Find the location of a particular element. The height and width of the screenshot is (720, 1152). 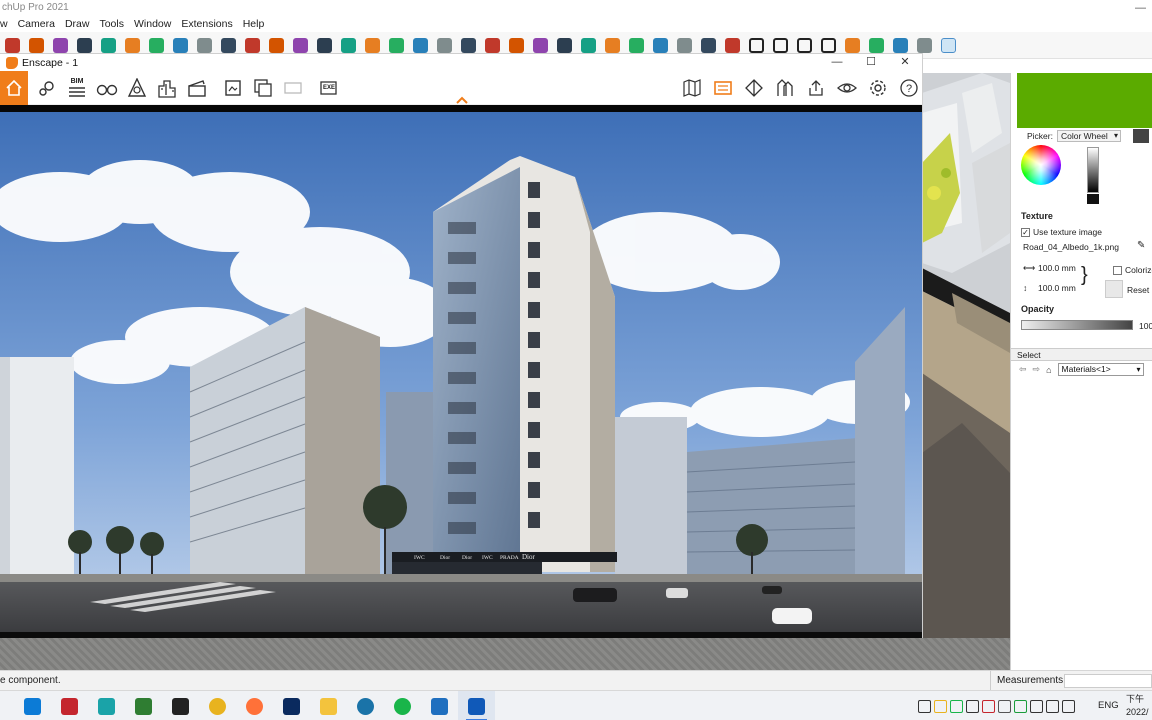

push-pull-icon is located at coordinates (84, 45).